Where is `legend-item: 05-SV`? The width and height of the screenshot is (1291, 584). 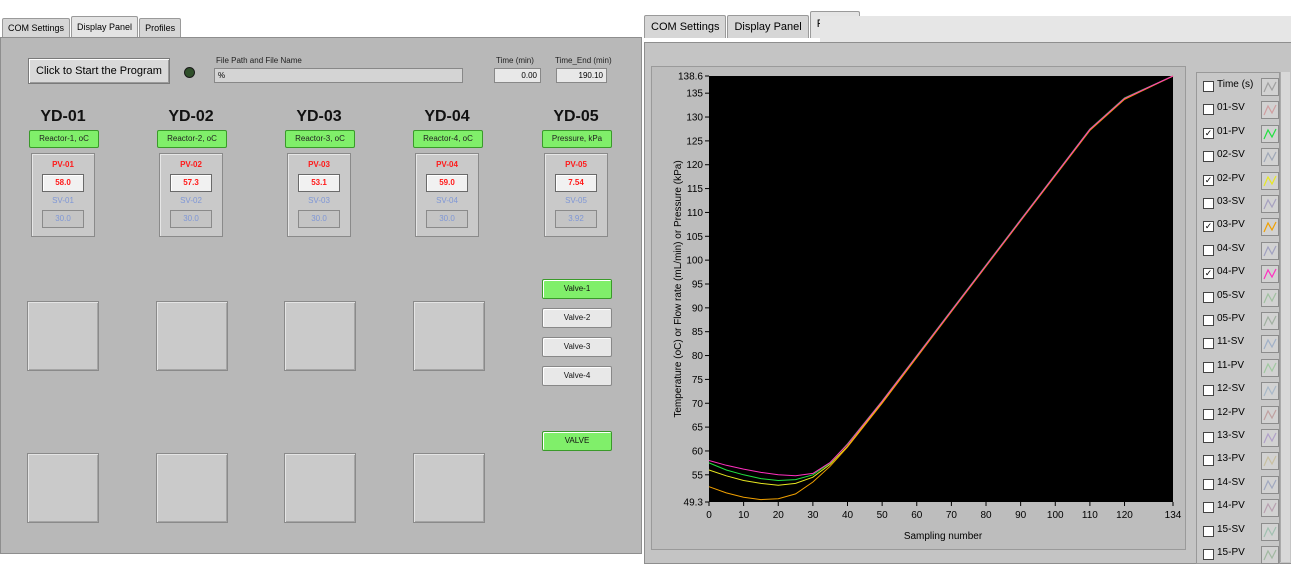 legend-item: 05-SV is located at coordinates (1241, 297).